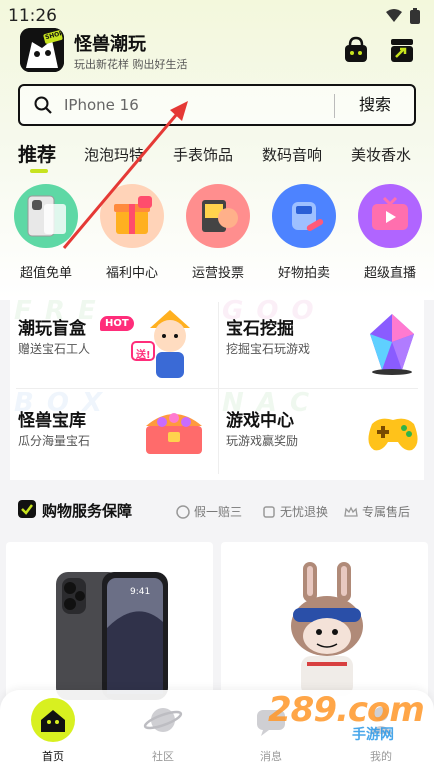  What do you see at coordinates (132, 216) in the screenshot?
I see `gift-box-icon` at bounding box center [132, 216].